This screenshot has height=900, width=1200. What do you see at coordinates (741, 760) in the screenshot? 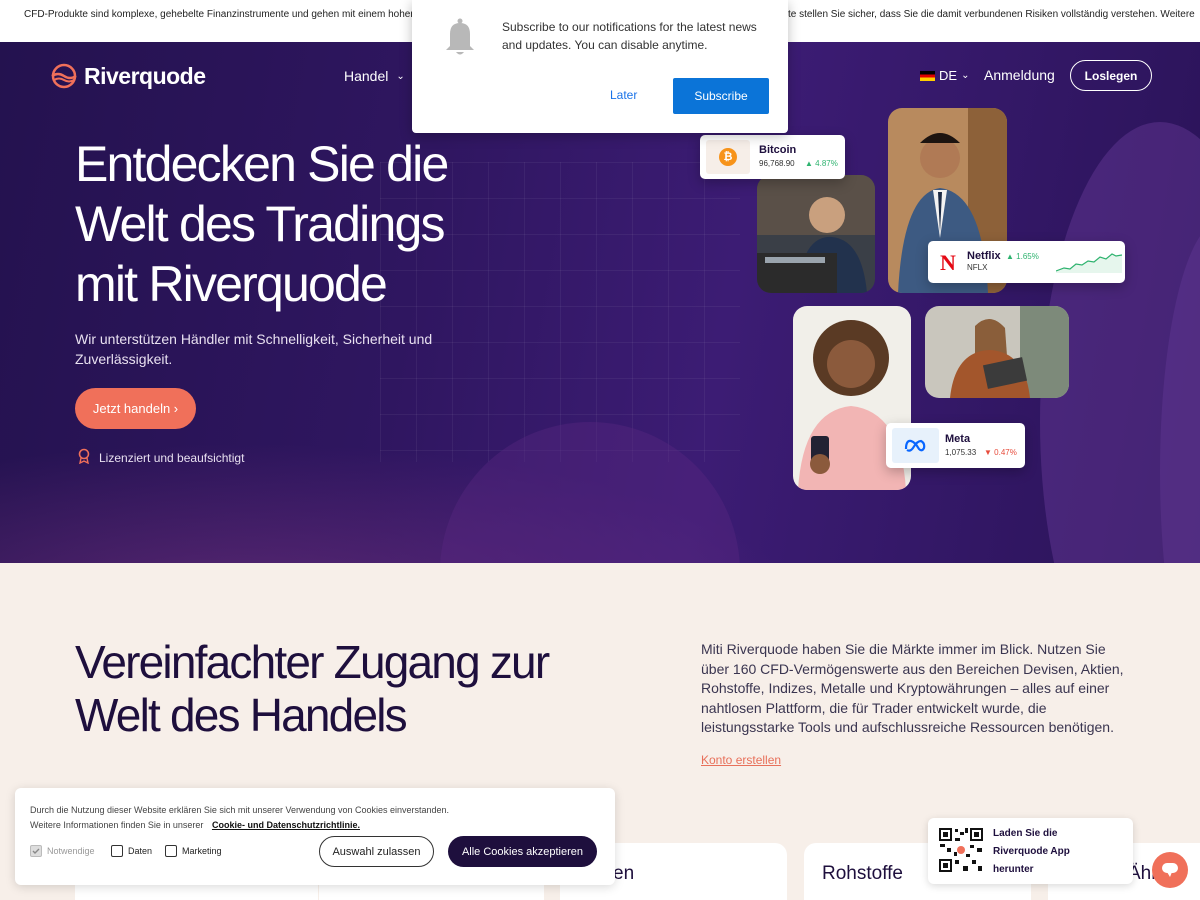
I see `create-account-link: Konto erstellen` at bounding box center [741, 760].